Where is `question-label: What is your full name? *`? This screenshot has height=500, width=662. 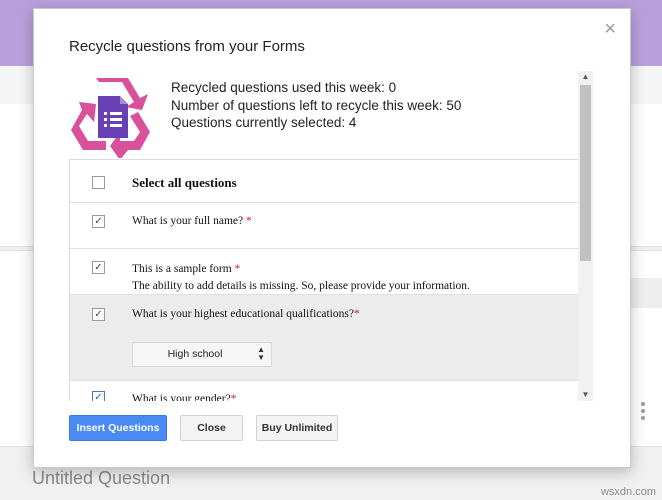 question-label: What is your full name? * is located at coordinates (192, 221).